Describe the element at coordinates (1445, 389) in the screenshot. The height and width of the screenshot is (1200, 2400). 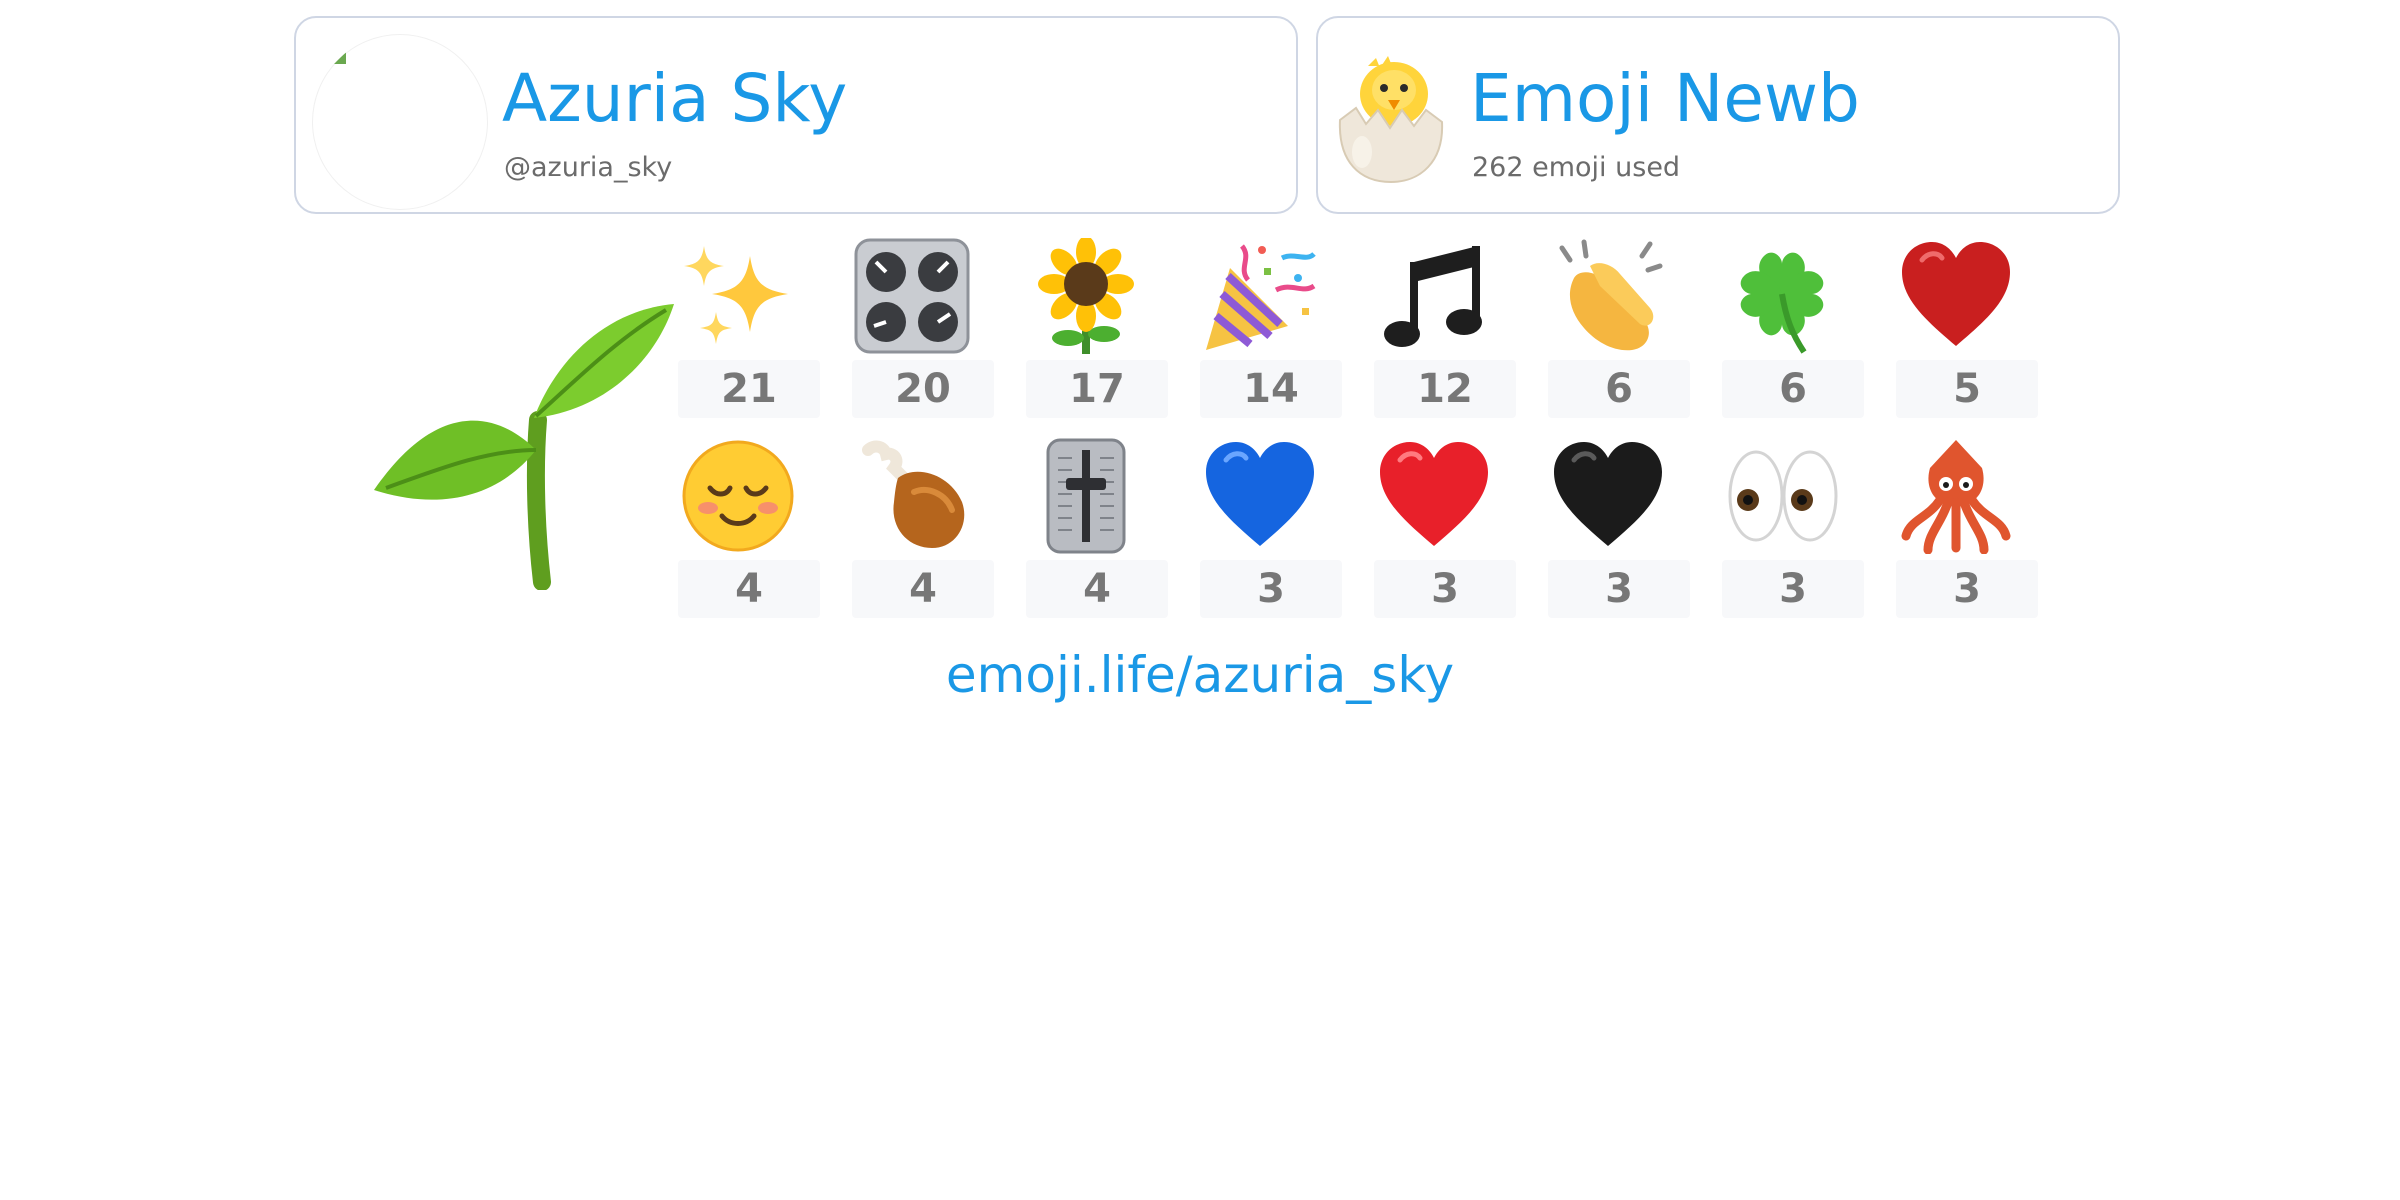
I see `emoji-count: 12` at that location.